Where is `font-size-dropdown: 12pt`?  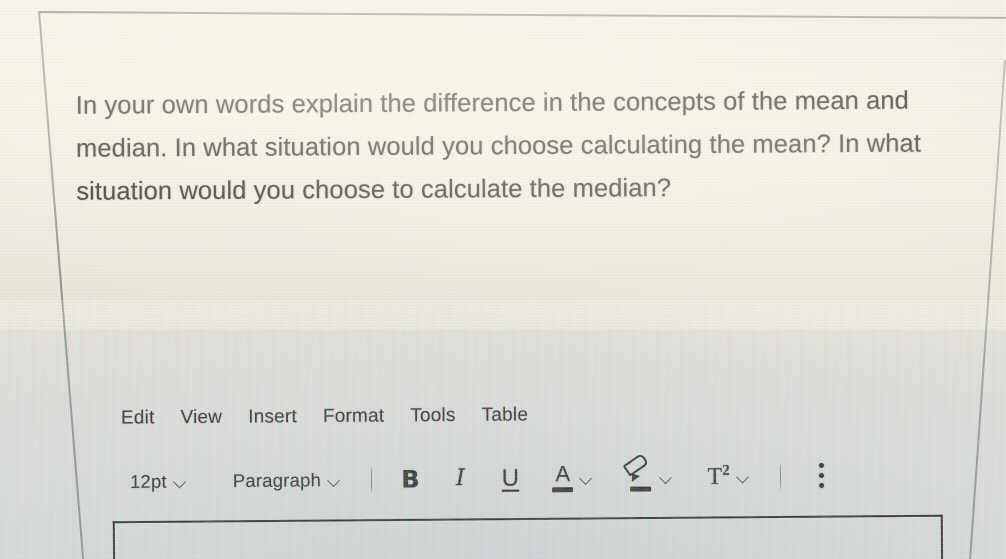
font-size-dropdown: 12pt is located at coordinates (158, 481).